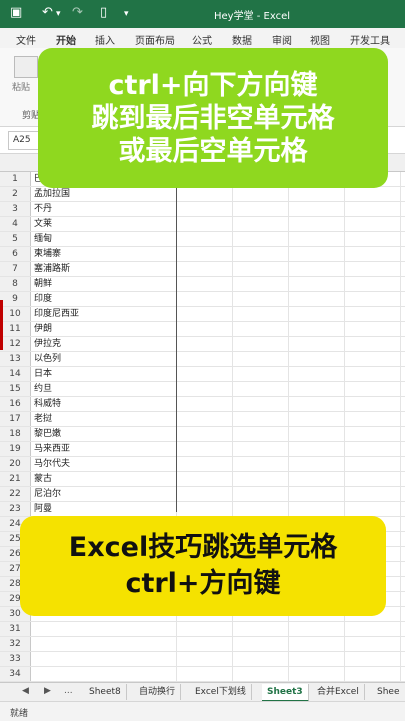 This screenshot has width=405, height=721. What do you see at coordinates (242, 39) in the screenshot?
I see `tab-data: 数据` at bounding box center [242, 39].